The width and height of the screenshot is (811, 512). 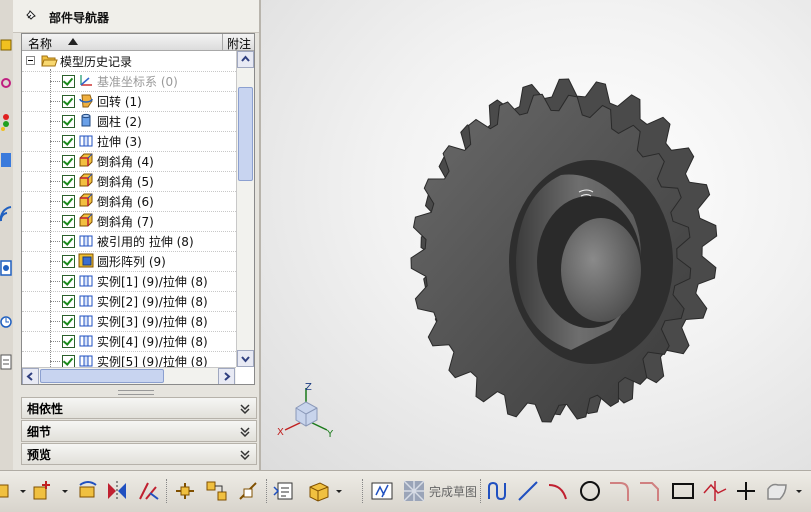 I want to click on line-icon, so click(x=528, y=491).